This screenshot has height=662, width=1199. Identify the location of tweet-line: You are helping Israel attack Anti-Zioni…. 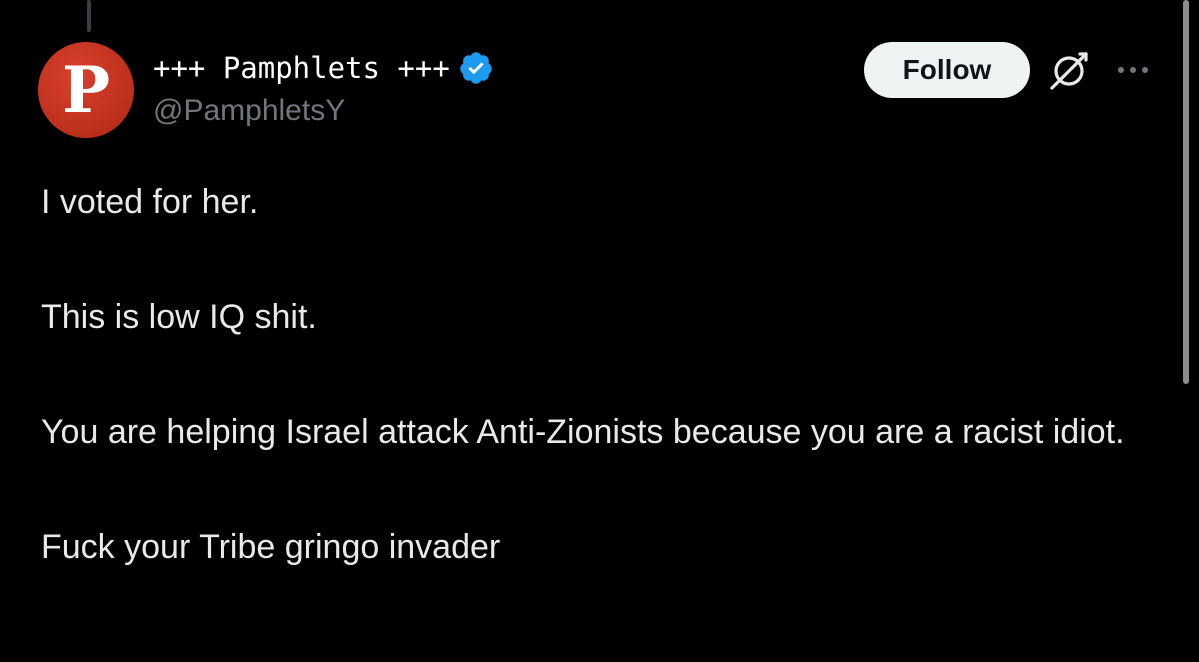
(583, 432).